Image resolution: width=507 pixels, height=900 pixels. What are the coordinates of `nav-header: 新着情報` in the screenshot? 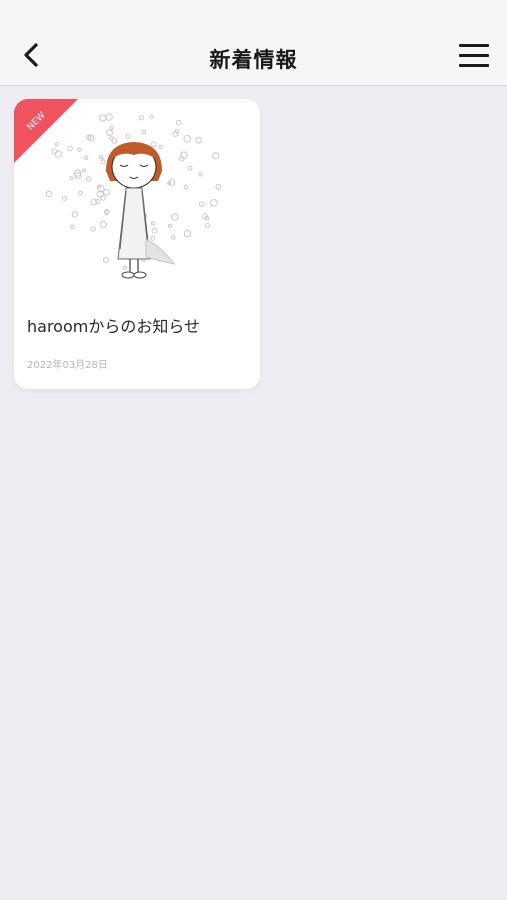 It's located at (253, 57).